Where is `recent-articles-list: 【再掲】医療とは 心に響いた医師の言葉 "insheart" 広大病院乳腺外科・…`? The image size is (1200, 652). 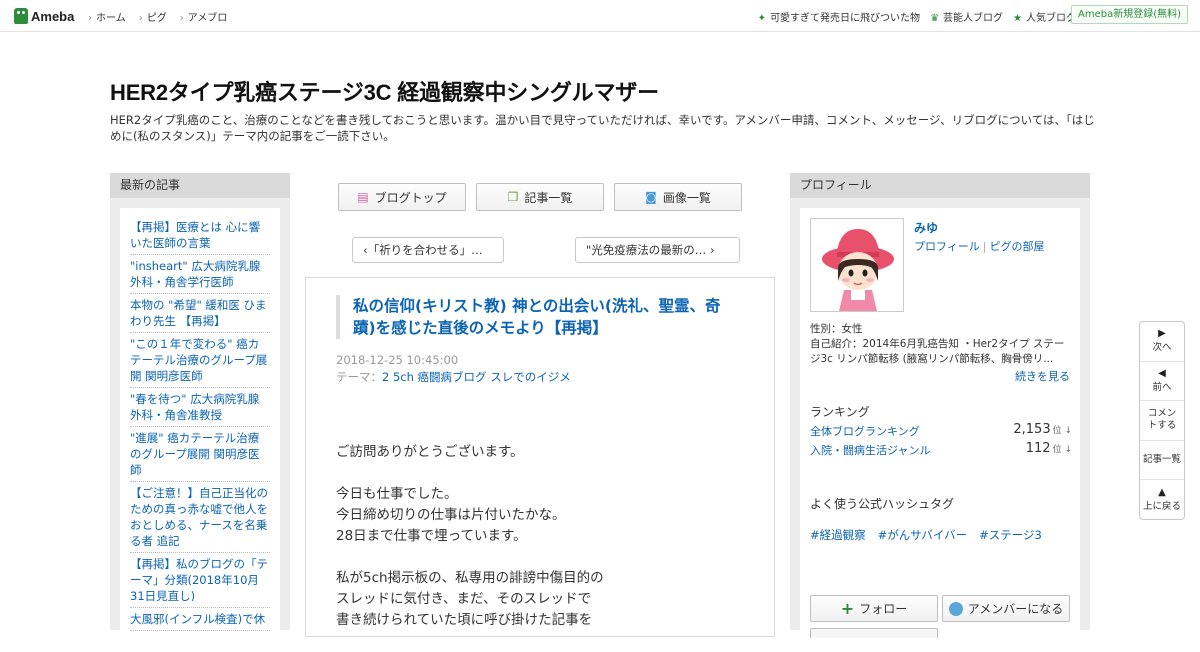
recent-articles-list: 【再掲】医療とは 心に響いた医師の言葉 "insheart" 広大病院乳腺外科・… is located at coordinates (200, 423).